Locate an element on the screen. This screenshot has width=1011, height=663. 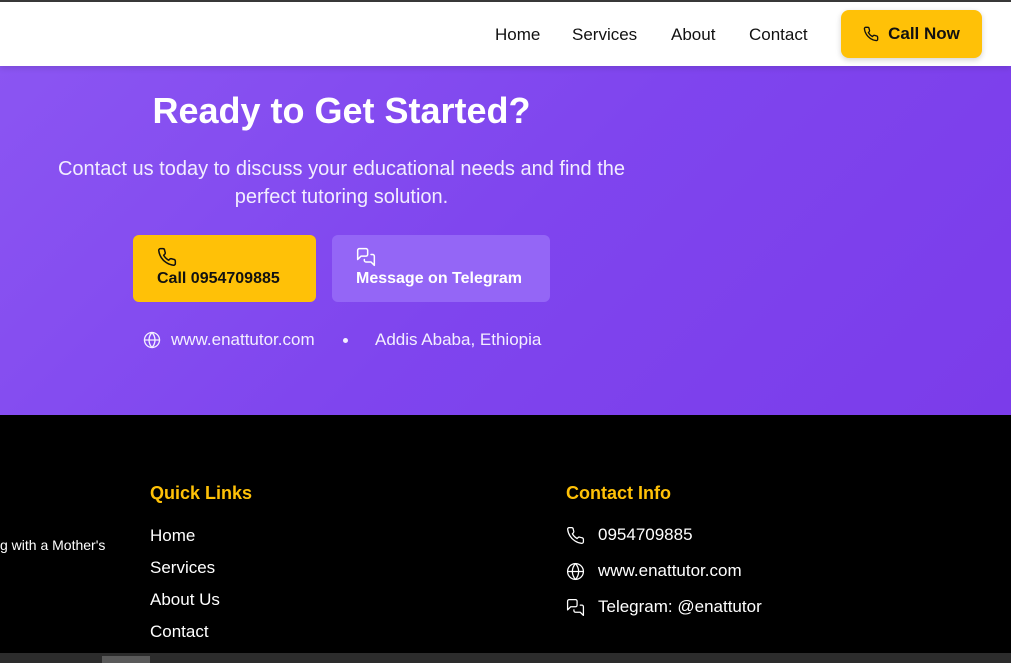
footer-link-home: Home is located at coordinates (172, 536).